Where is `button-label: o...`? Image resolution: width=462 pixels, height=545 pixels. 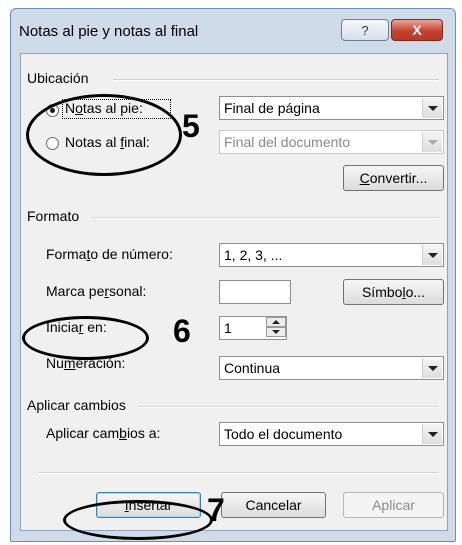 button-label: o... is located at coordinates (415, 292).